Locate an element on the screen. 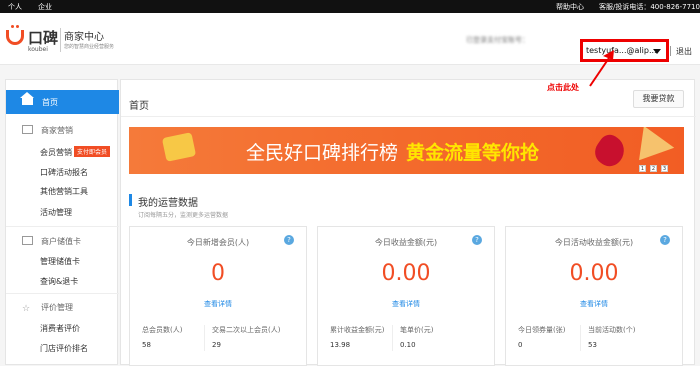 Image resolution: width=700 pixels, height=366 pixels. promo-banner: 全民好口碑排行榜 黄金流量等你抢 1 2 3 is located at coordinates (406, 150).